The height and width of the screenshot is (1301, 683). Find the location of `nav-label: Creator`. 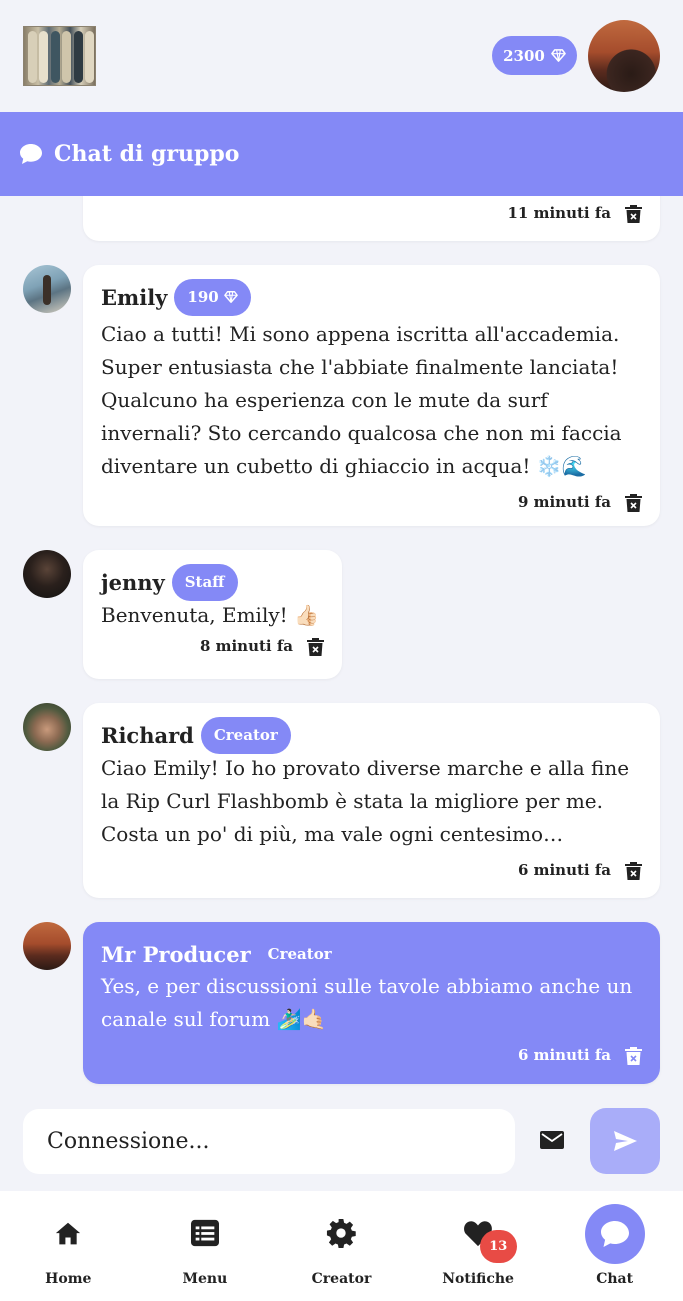

nav-label: Creator is located at coordinates (341, 1279).